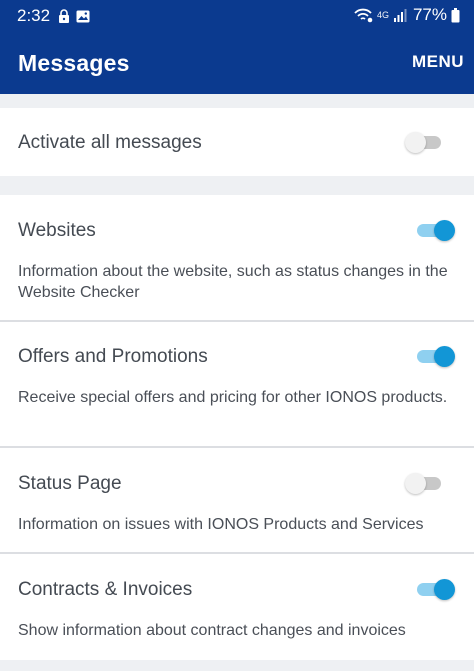 This screenshot has height=671, width=474. I want to click on battery-percent: 77%, so click(429, 14).